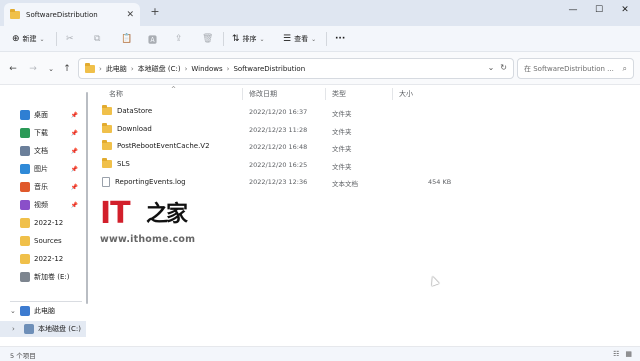 This screenshot has width=640, height=361. Describe the element at coordinates (287, 39) in the screenshot. I see `view-icon: ☰` at that location.